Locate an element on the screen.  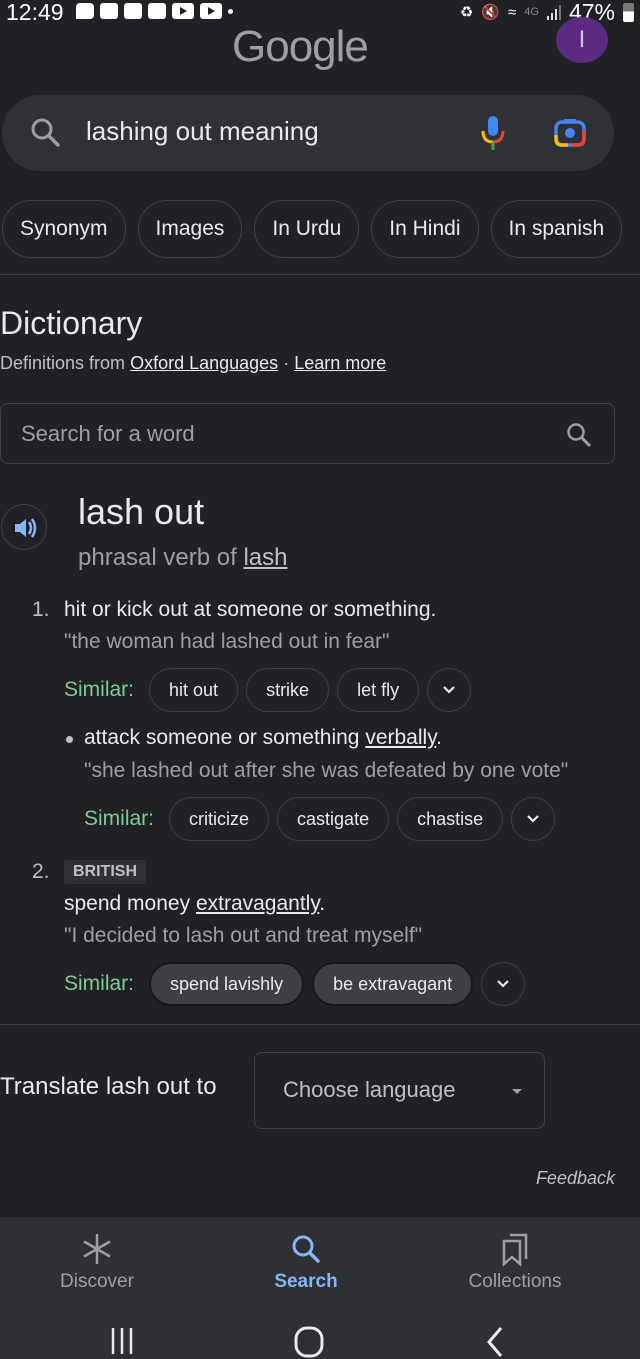
example: "I decided to lash out and treat myself" is located at coordinates (243, 935).